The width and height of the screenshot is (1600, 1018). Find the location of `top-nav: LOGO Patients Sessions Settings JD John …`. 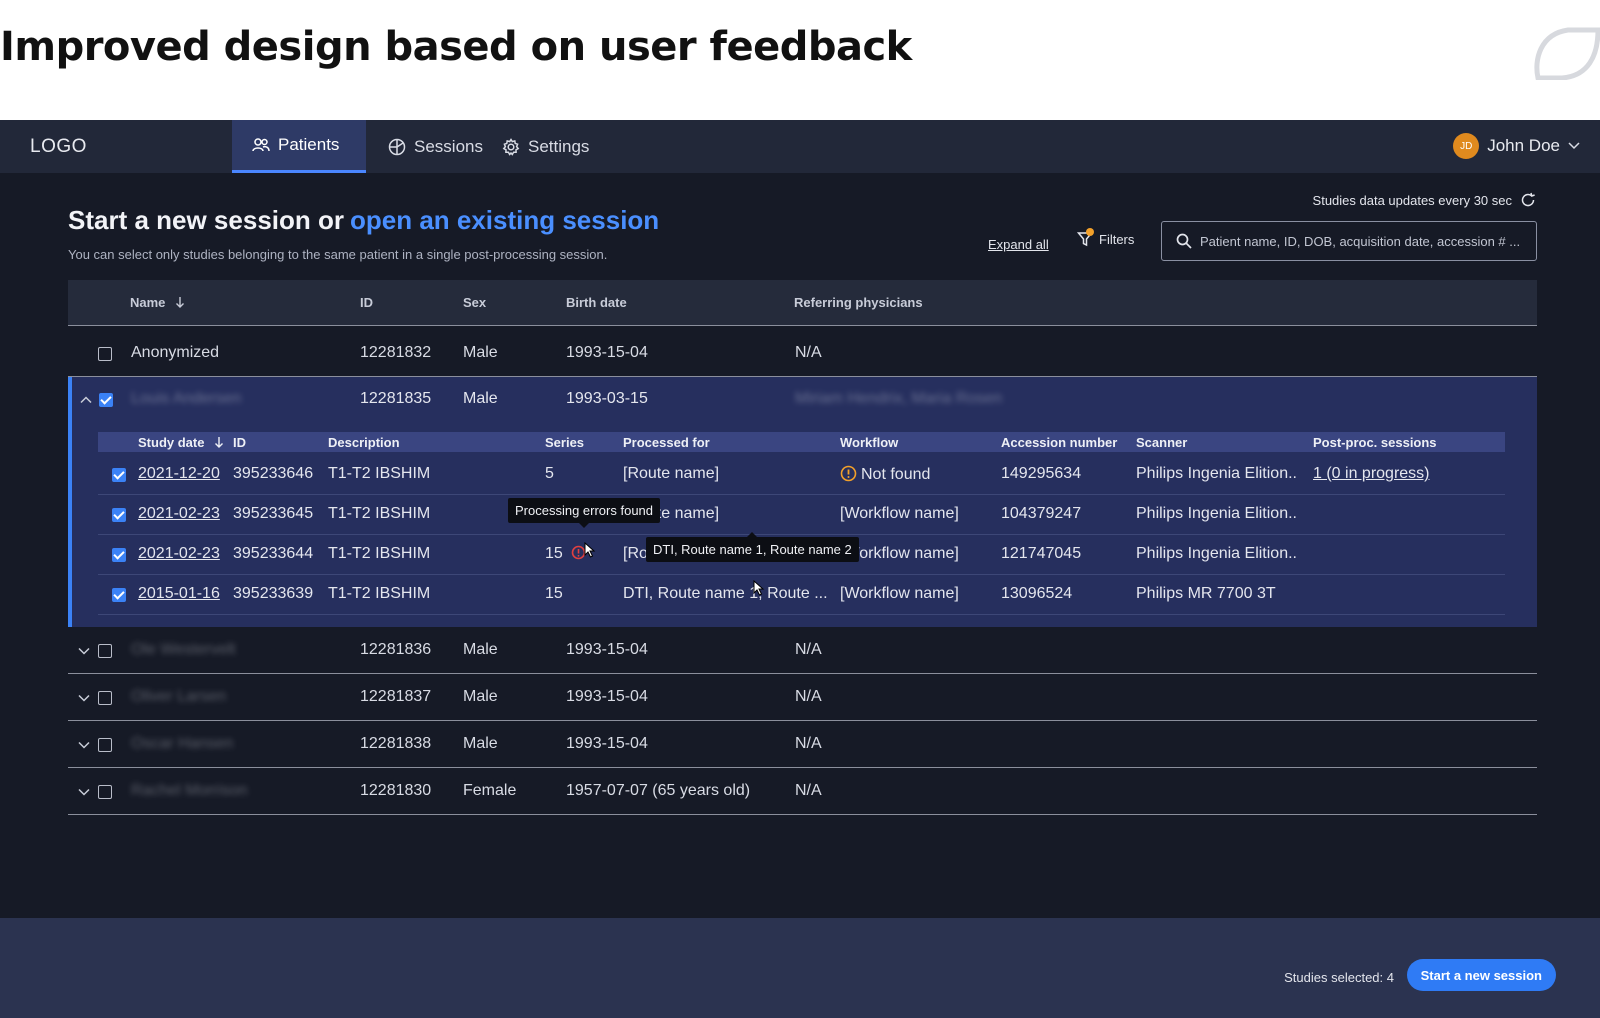

top-nav: LOGO Patients Sessions Settings JD John … is located at coordinates (800, 146).